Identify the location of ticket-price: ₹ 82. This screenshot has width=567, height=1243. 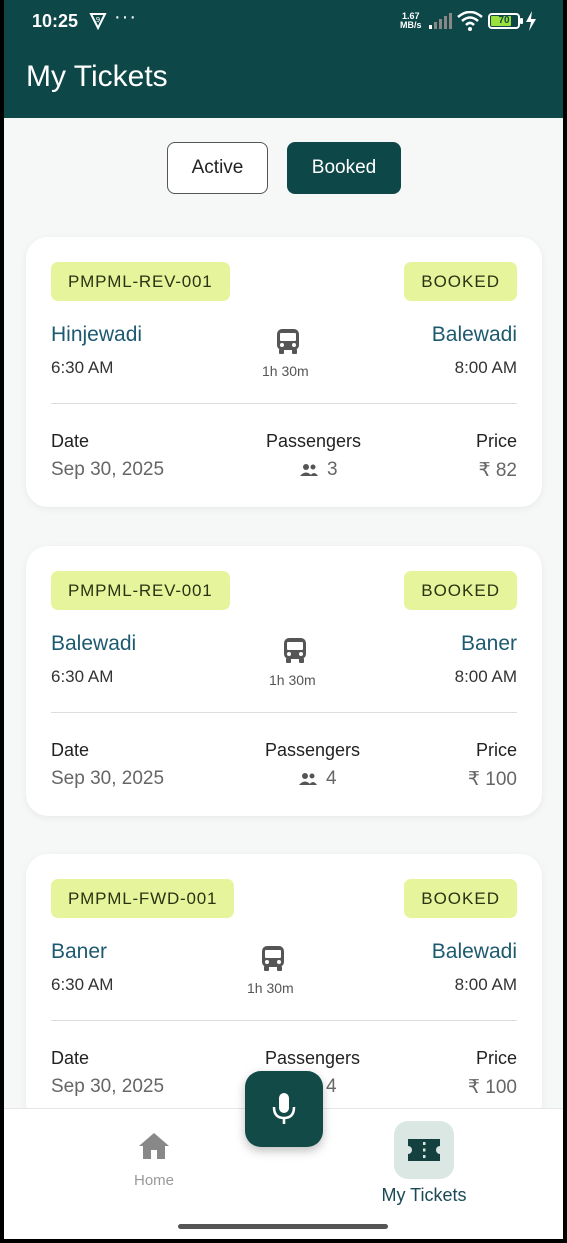
(497, 470).